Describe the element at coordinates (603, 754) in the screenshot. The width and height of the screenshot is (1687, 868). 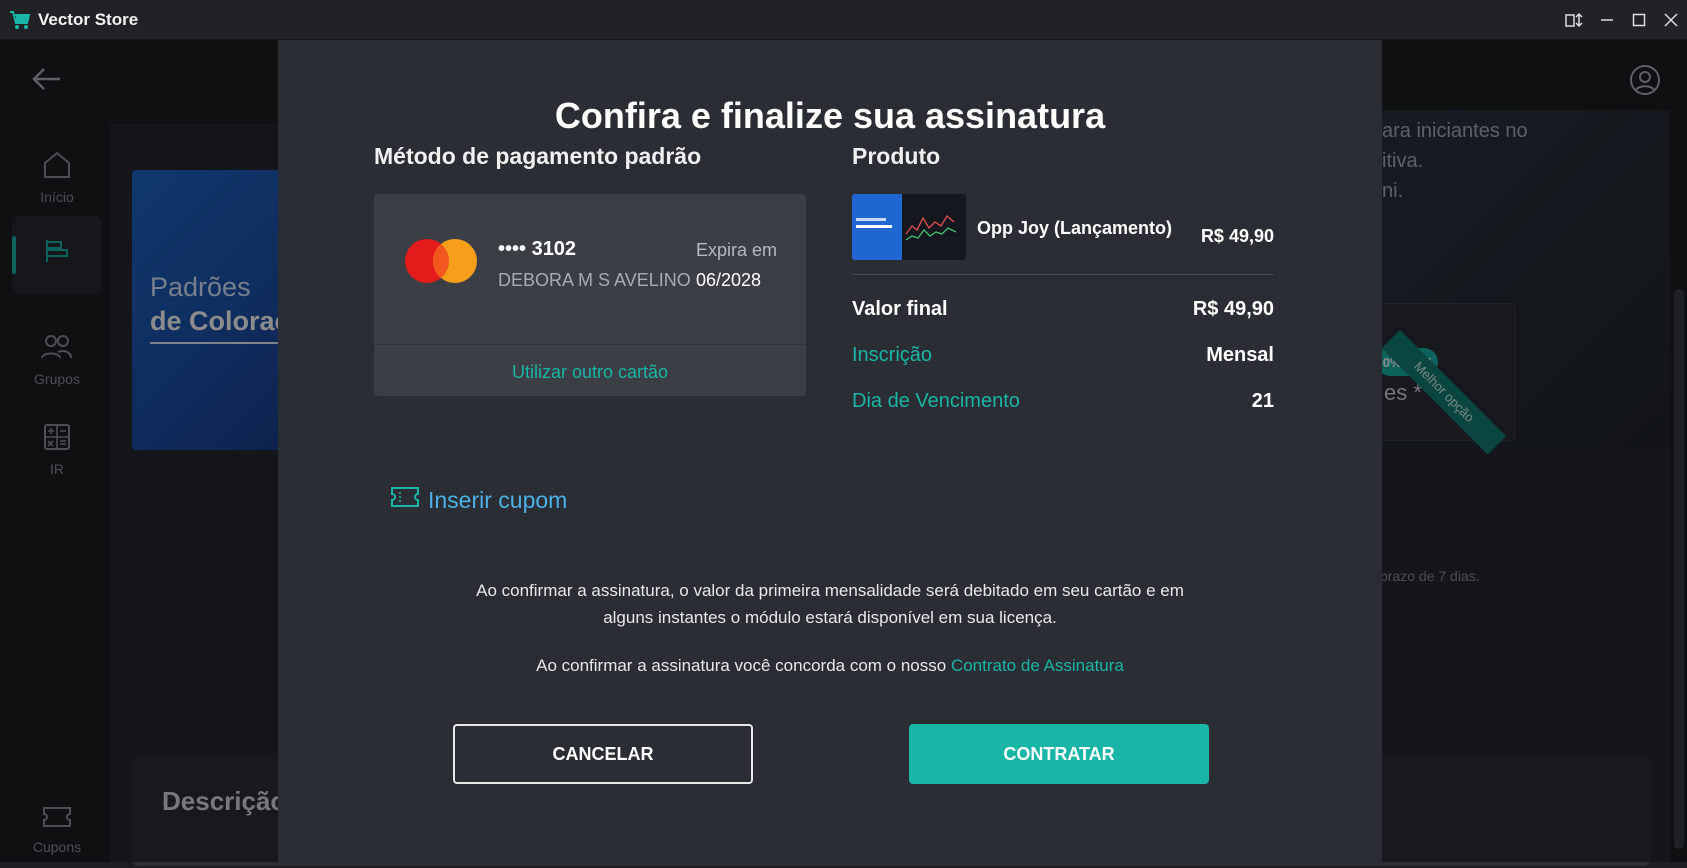
I see `cancel-button: CANCELAR` at that location.